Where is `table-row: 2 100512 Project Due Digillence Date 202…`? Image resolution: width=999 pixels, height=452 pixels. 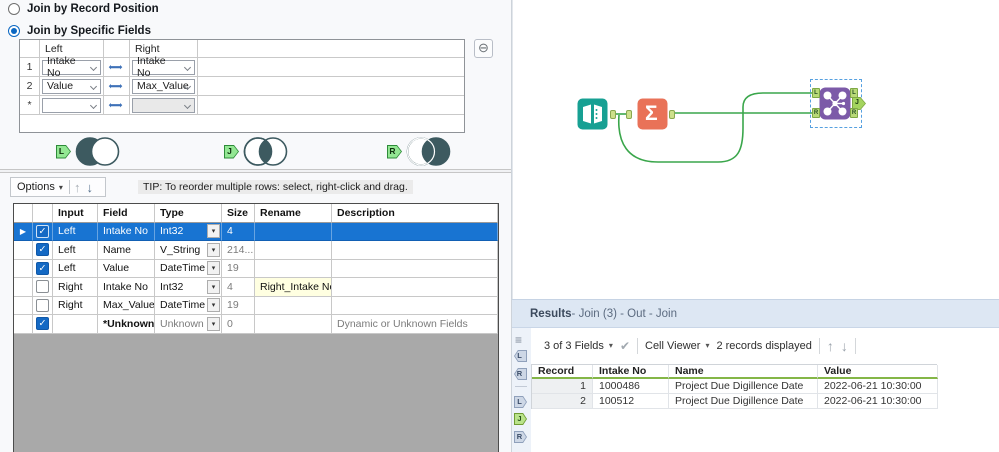
table-row: 2 100512 Project Due Digillence Date 202… is located at coordinates (735, 401).